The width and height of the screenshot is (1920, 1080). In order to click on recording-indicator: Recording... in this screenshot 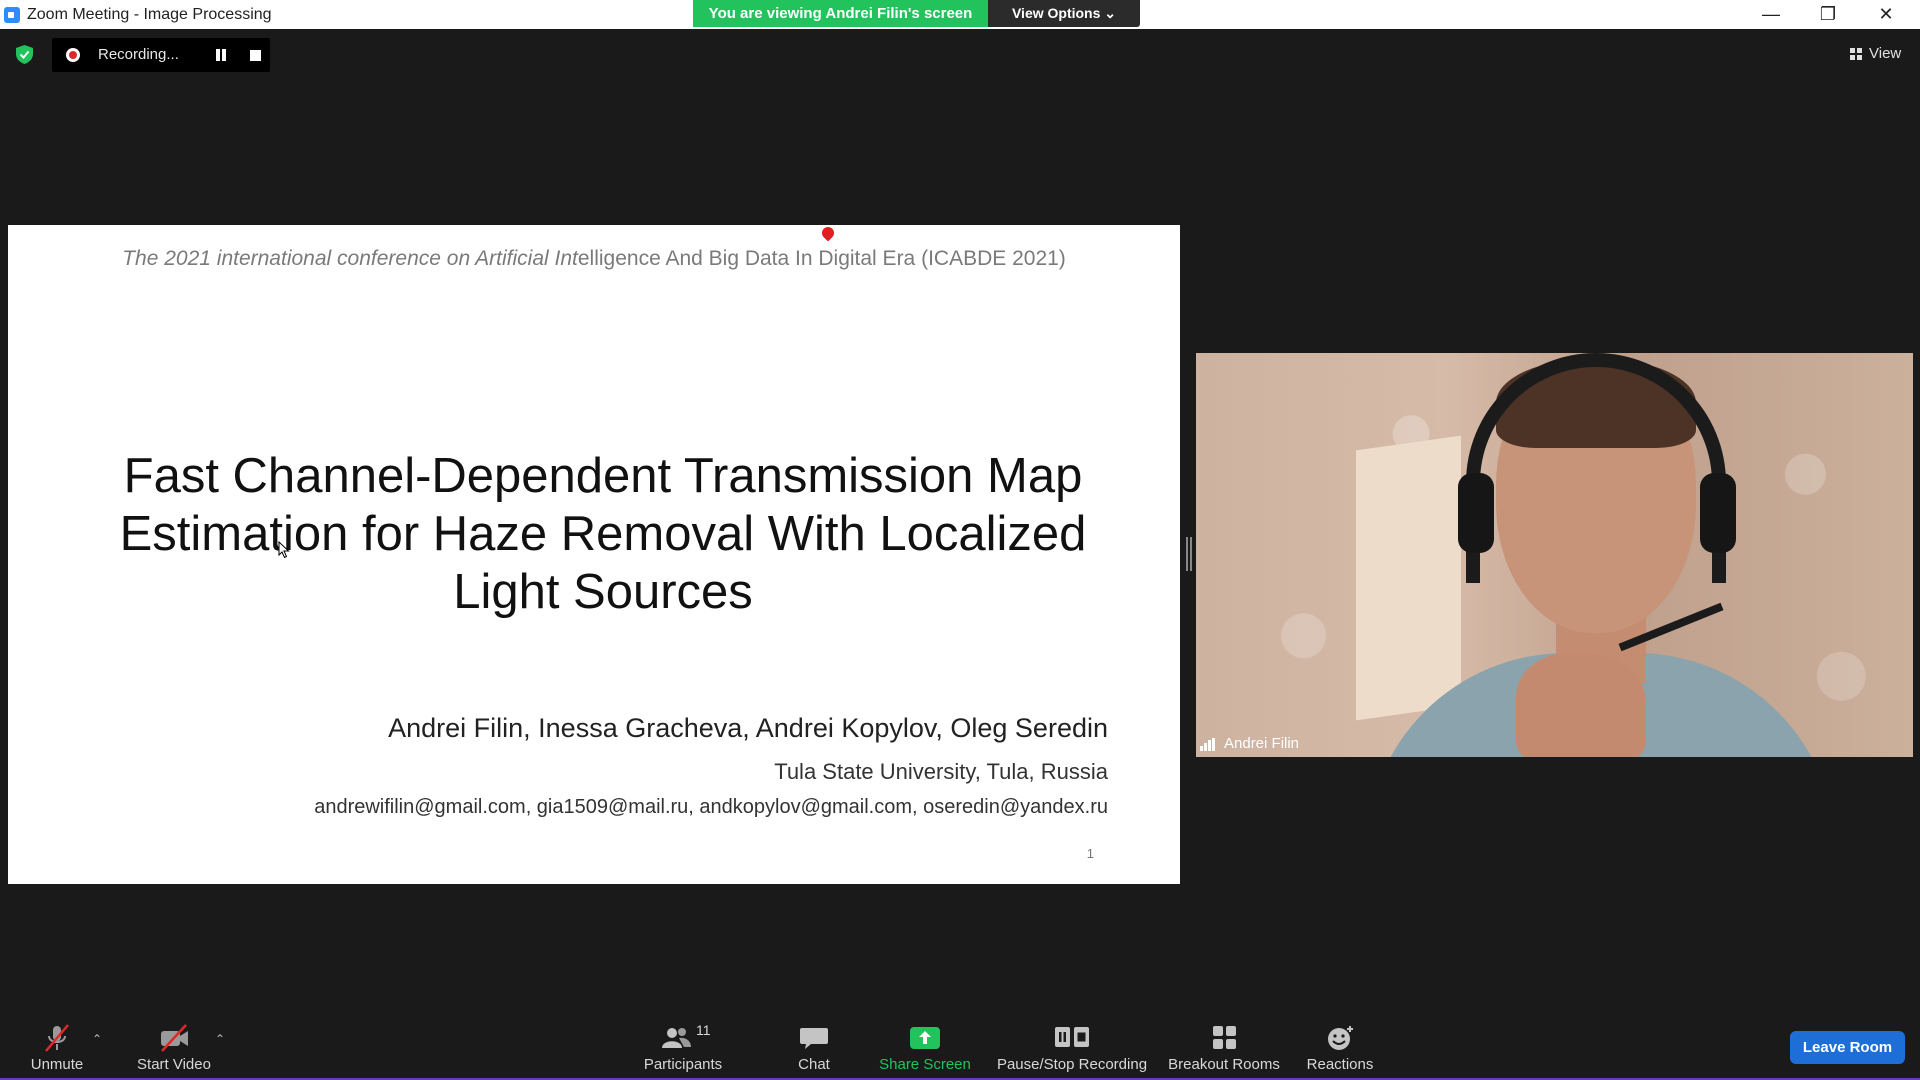, I will do `click(161, 55)`.